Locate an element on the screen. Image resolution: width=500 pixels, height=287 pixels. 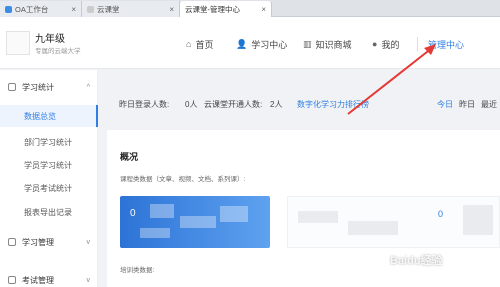
nav-label: 管理中心 is located at coordinates (446, 44).